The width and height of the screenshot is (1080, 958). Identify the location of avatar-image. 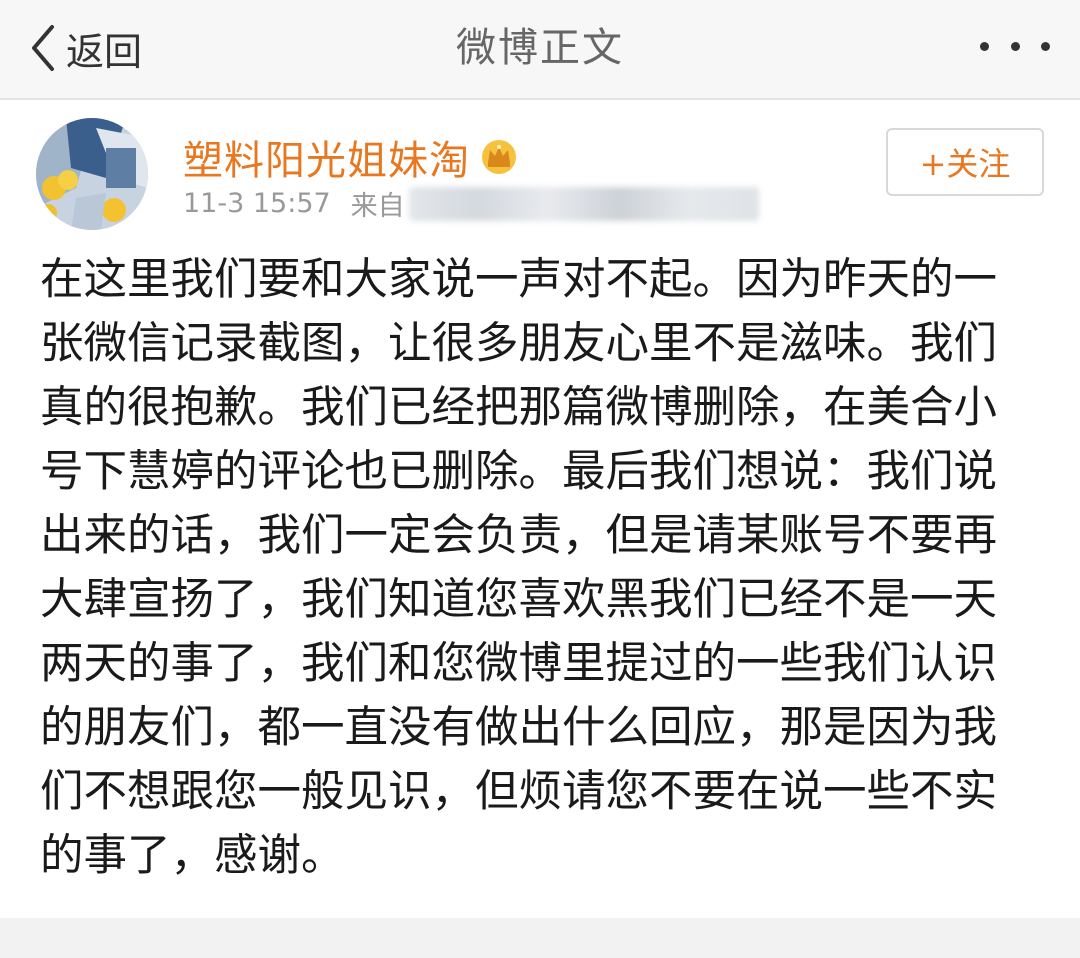
(92, 174).